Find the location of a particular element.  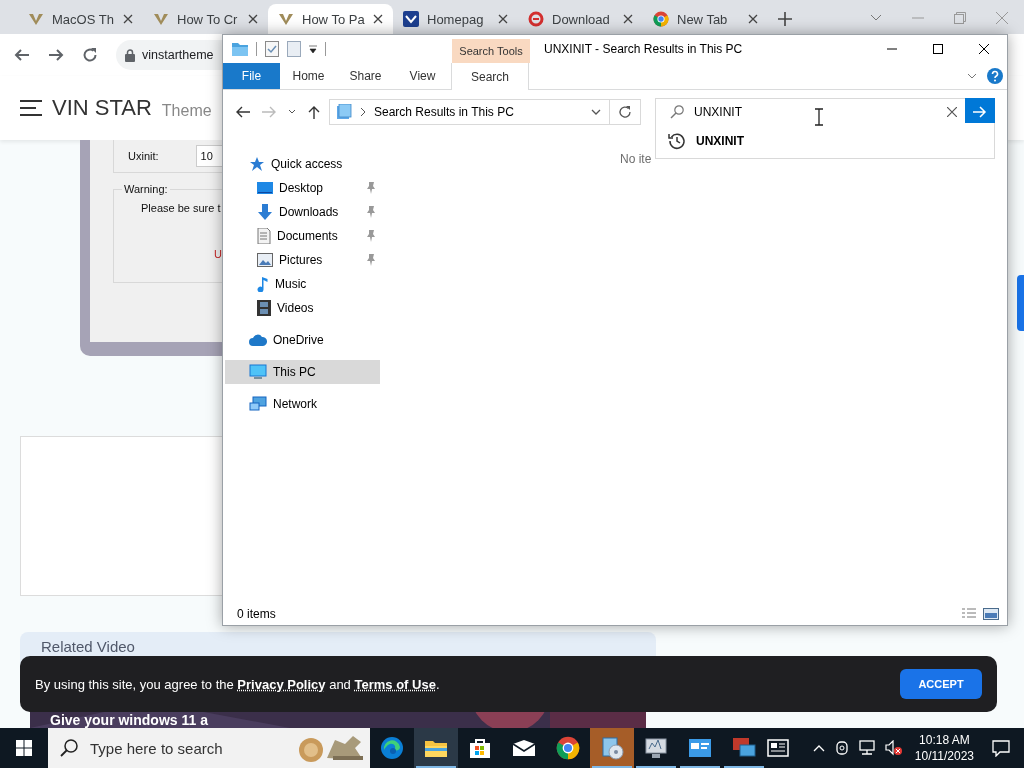

text-cursor-icon is located at coordinates (819, 117).